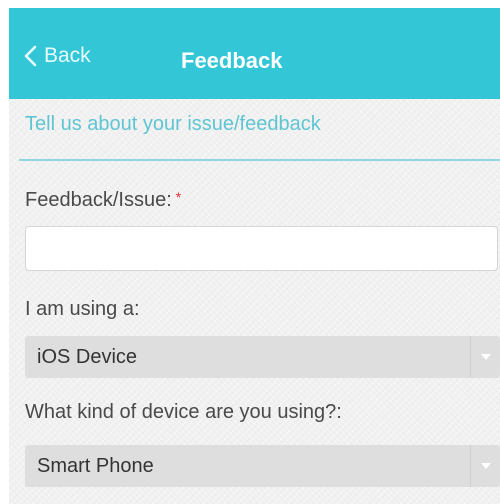 The image size is (500, 504). Describe the element at coordinates (173, 124) in the screenshot. I see `form-subtitle: Tell us about your issue/feedback` at that location.